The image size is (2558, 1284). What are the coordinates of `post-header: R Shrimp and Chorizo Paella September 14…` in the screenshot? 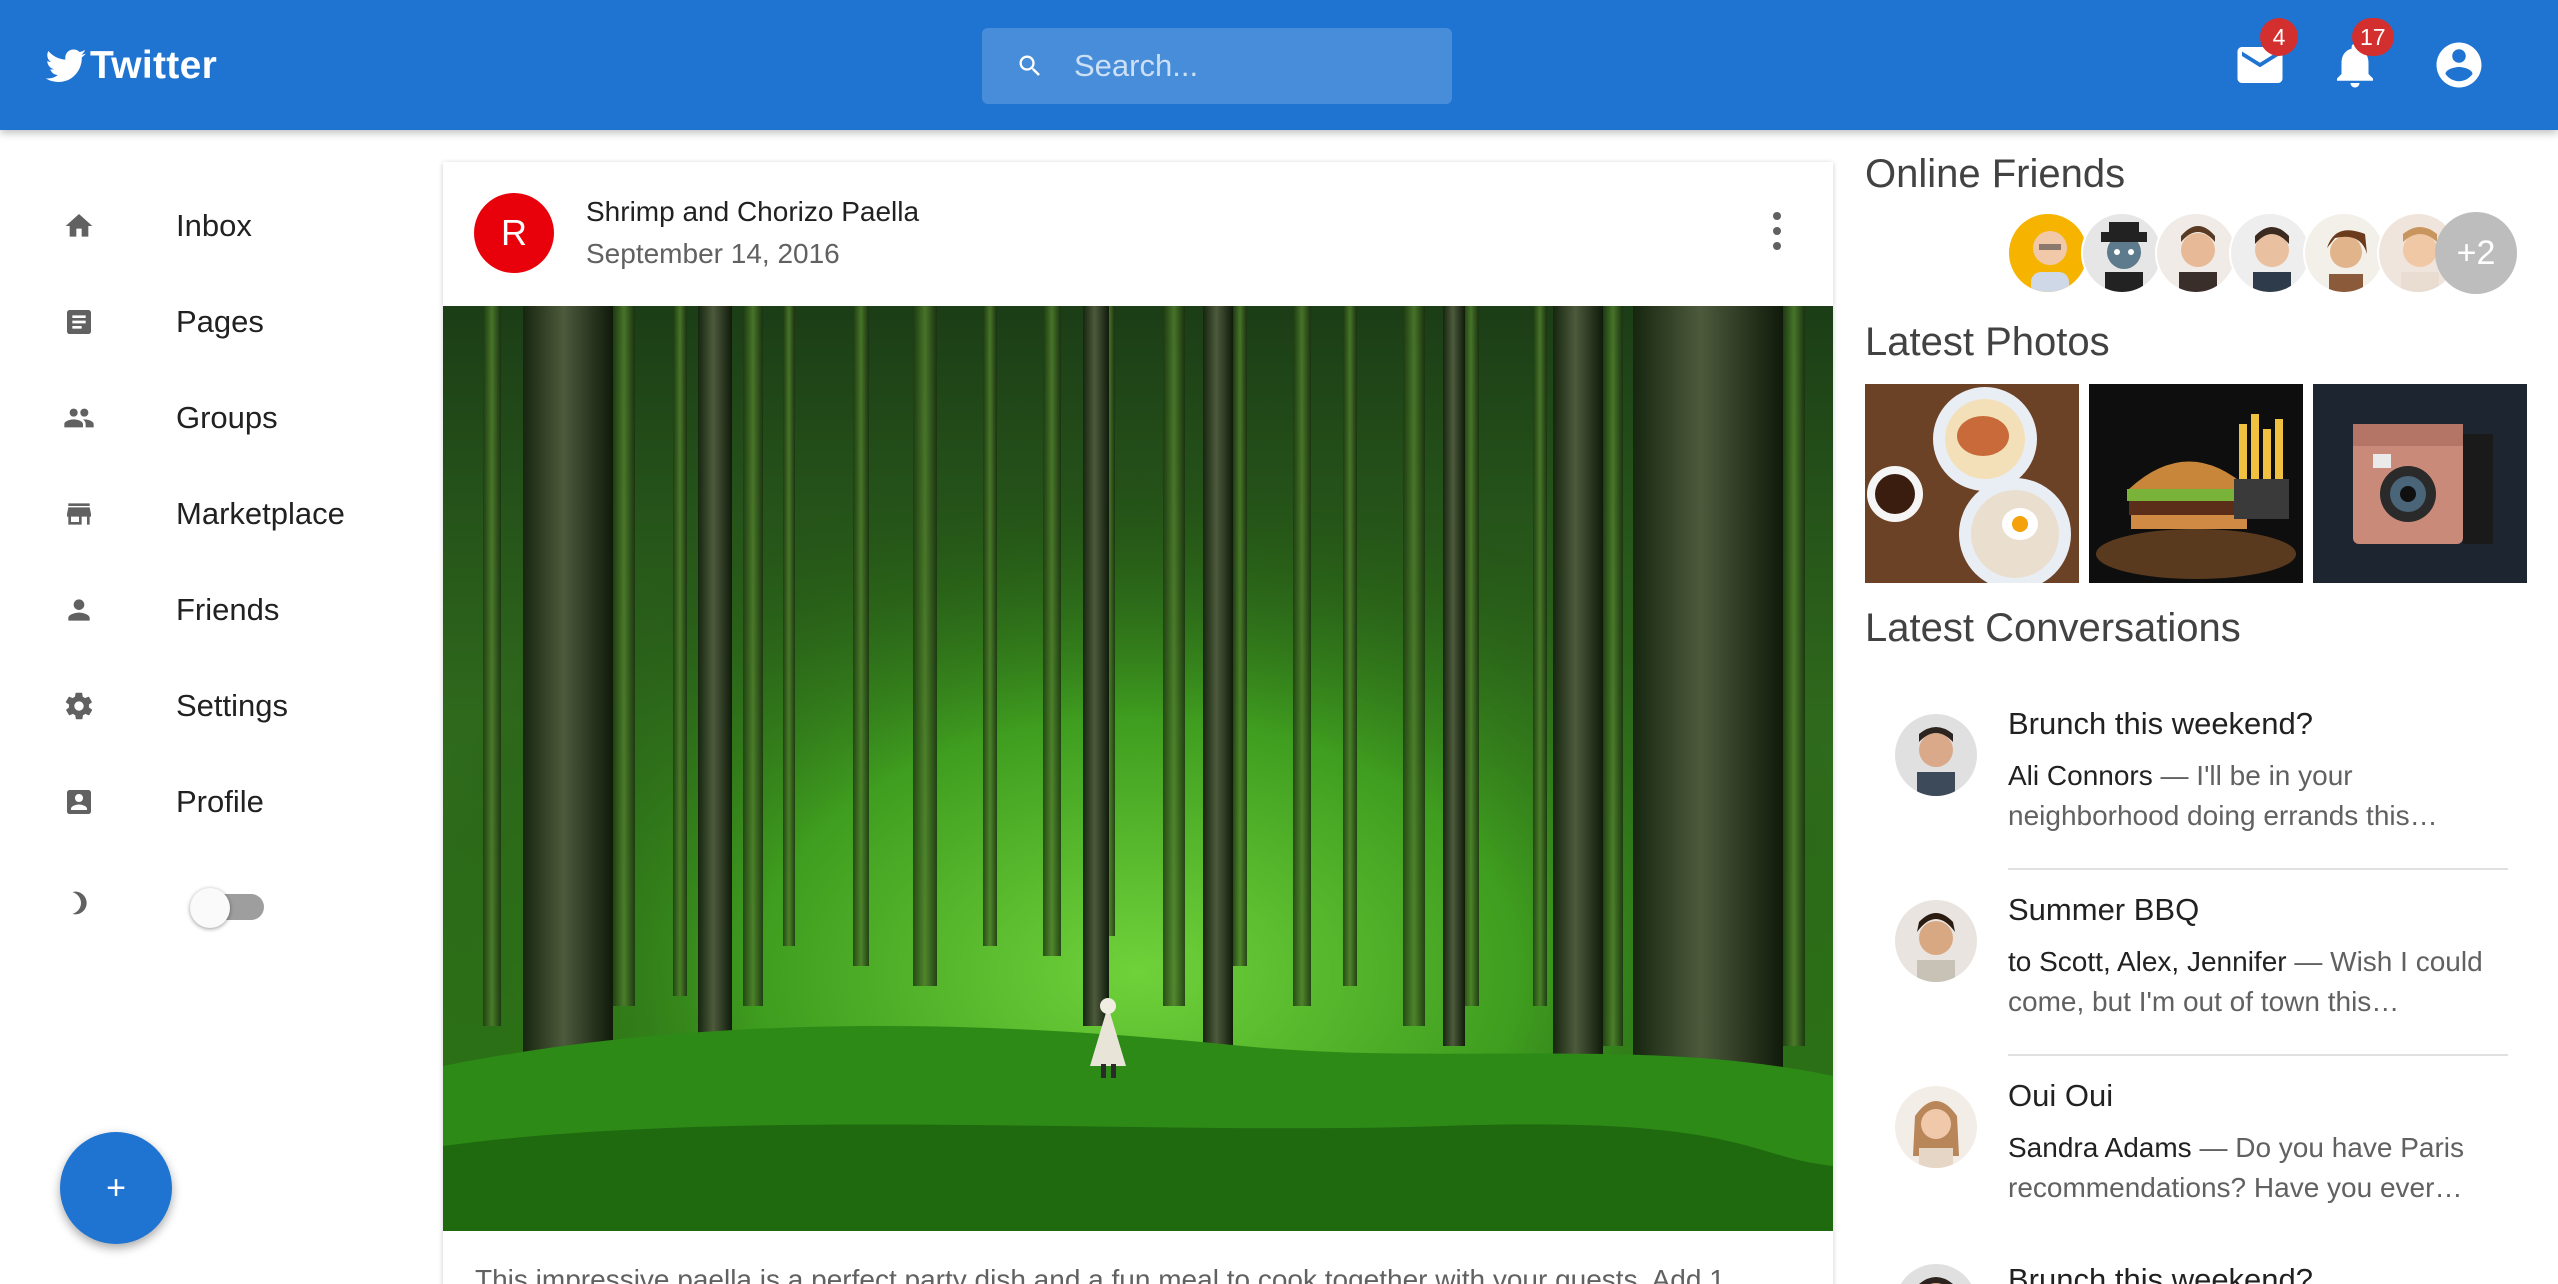 It's located at (1138, 234).